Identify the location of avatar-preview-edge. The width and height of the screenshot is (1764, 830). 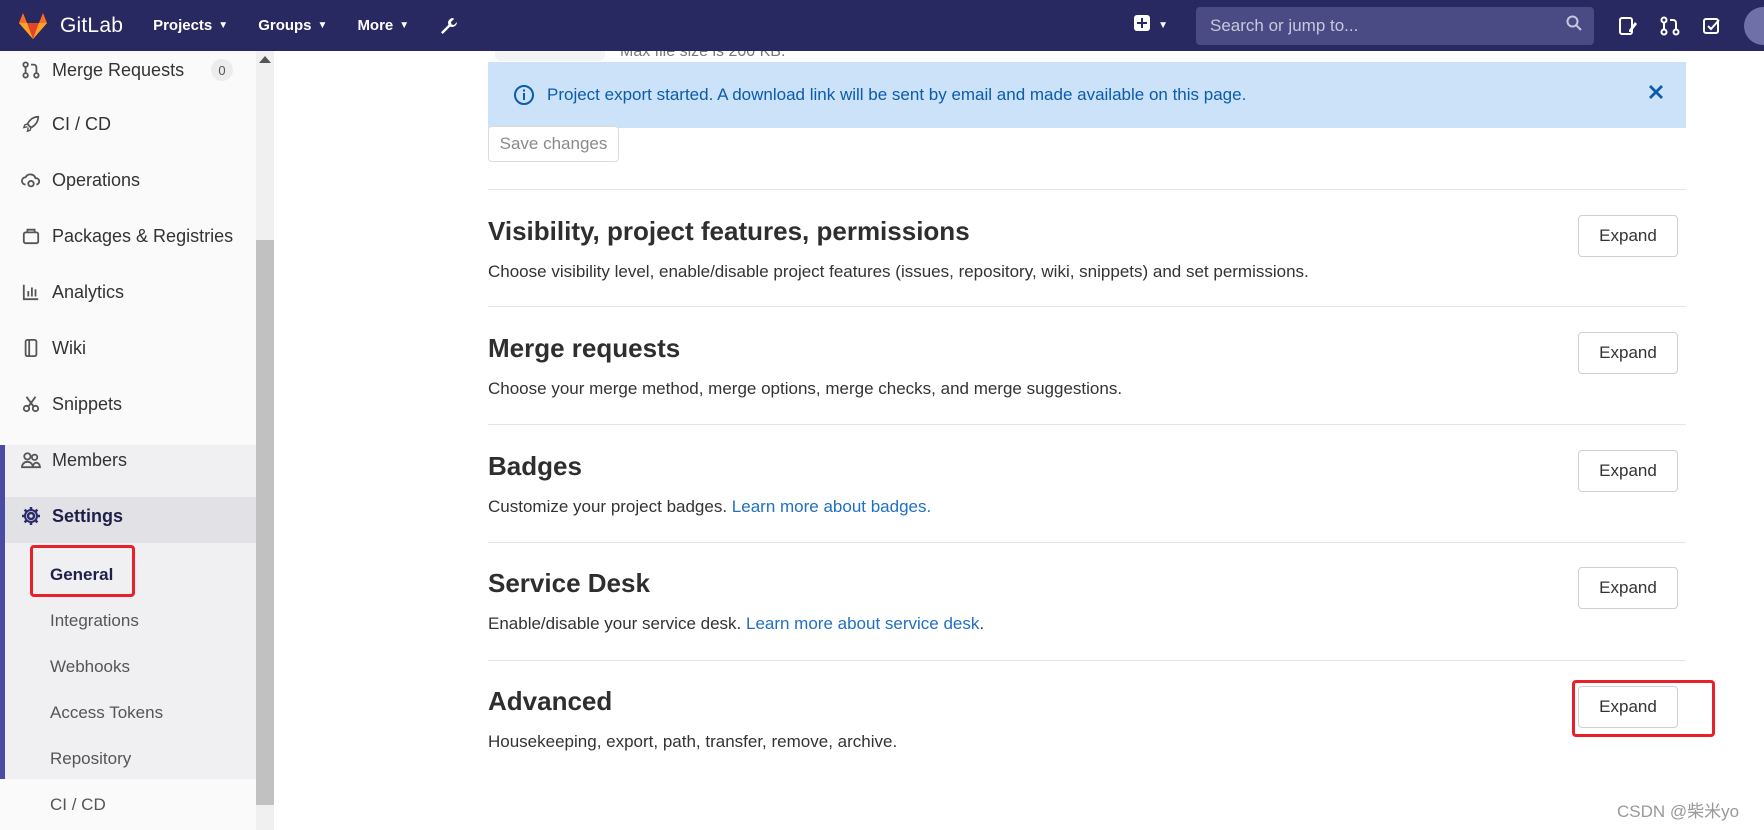
(550, 56).